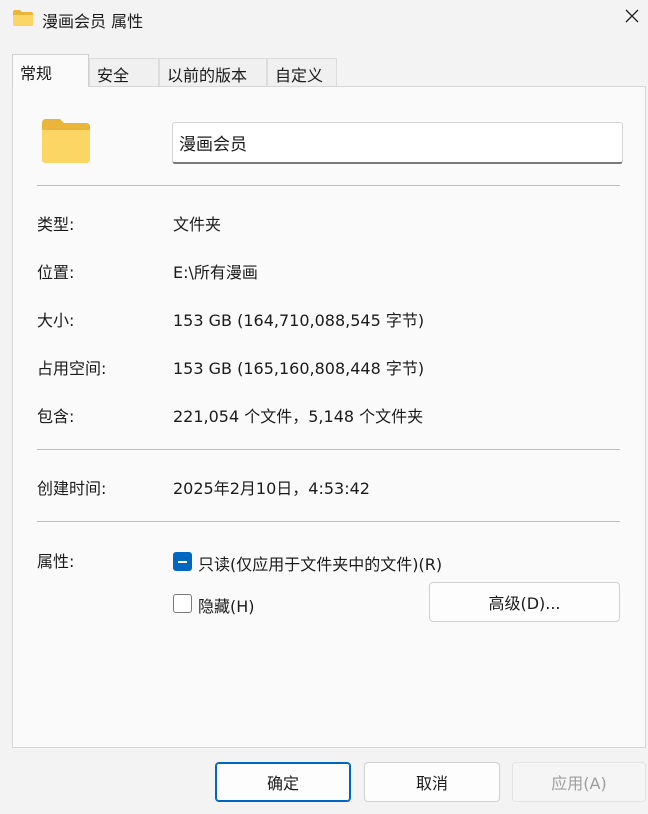 This screenshot has height=814, width=648. Describe the element at coordinates (124, 72) in the screenshot. I see `tab-security: 安全` at that location.